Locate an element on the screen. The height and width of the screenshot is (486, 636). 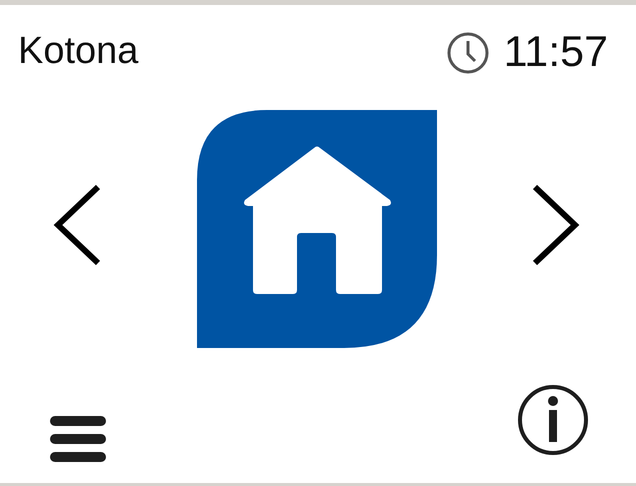
clock-icon is located at coordinates (468, 52).